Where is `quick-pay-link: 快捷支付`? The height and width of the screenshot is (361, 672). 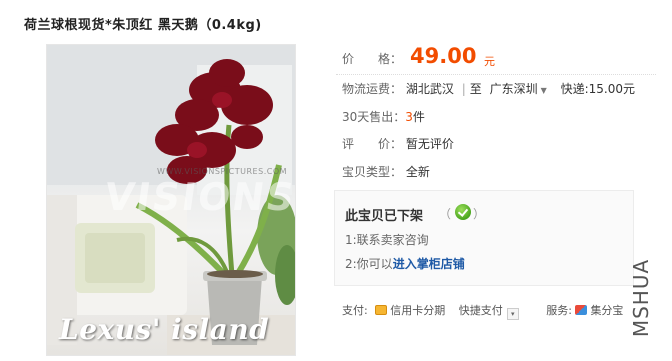
quick-pay-link: 快捷支付 is located at coordinates (481, 310).